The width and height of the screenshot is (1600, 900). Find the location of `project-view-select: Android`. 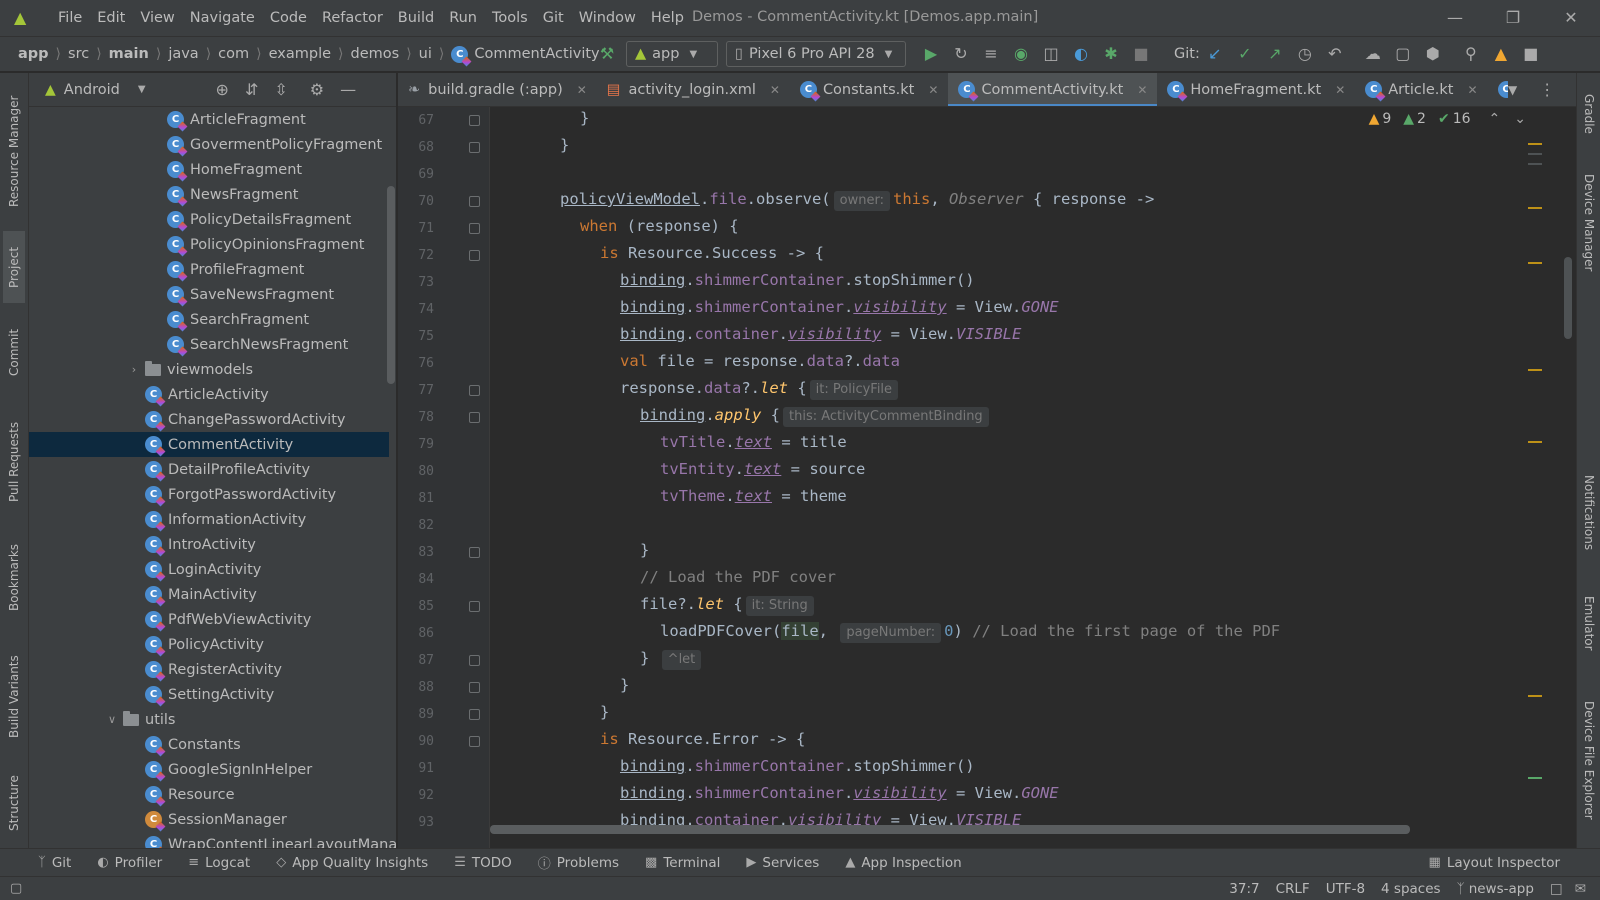

project-view-select: Android is located at coordinates (92, 90).